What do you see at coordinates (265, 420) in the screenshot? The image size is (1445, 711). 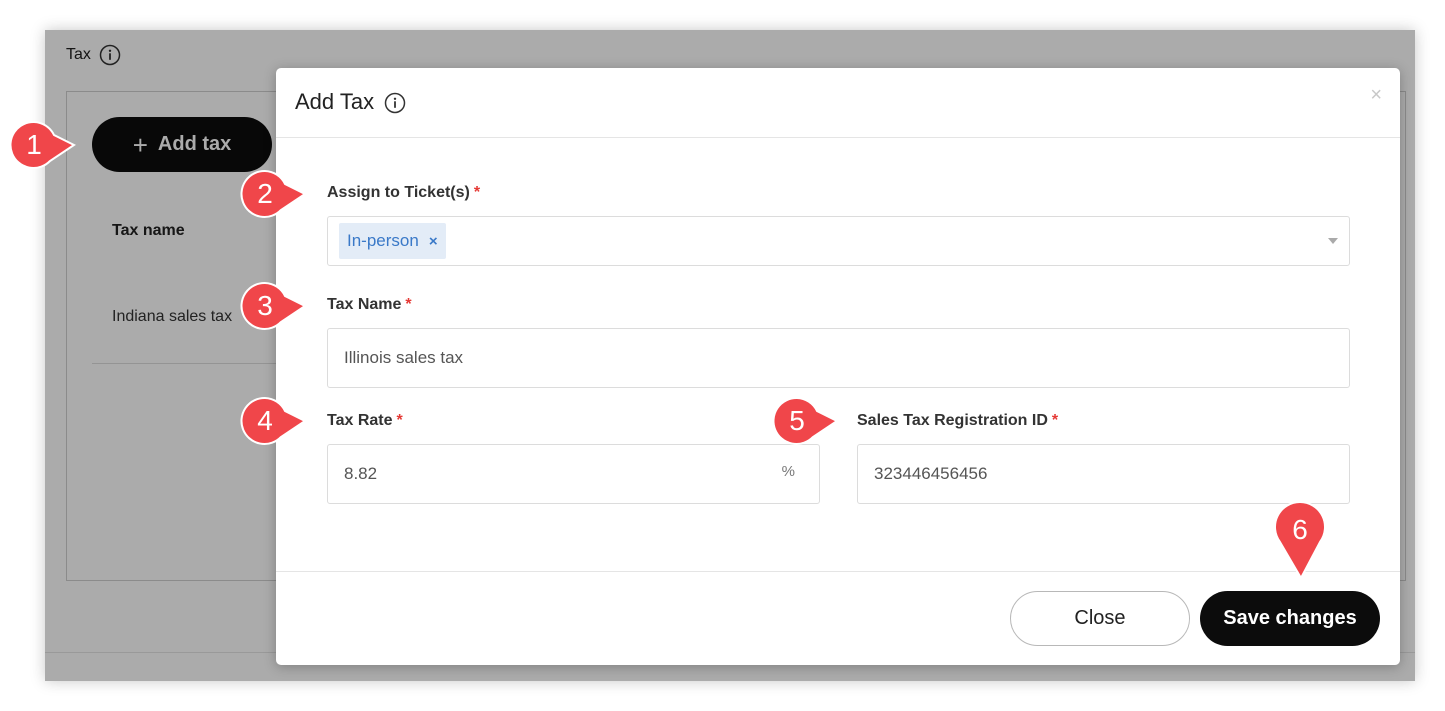 I see `callout-number: 4` at bounding box center [265, 420].